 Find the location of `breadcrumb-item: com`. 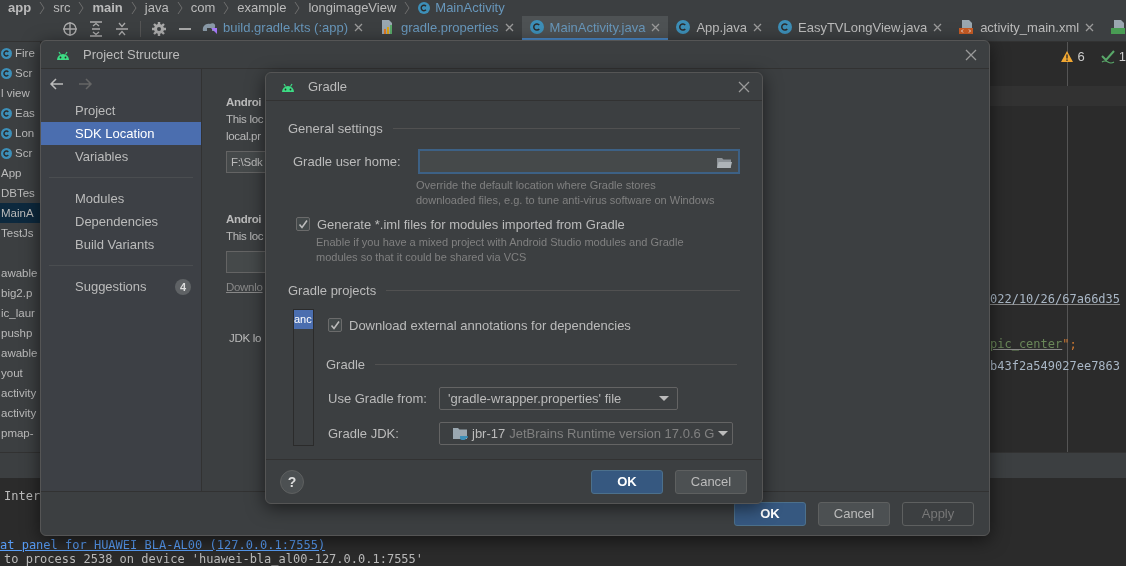

breadcrumb-item: com is located at coordinates (203, 8).